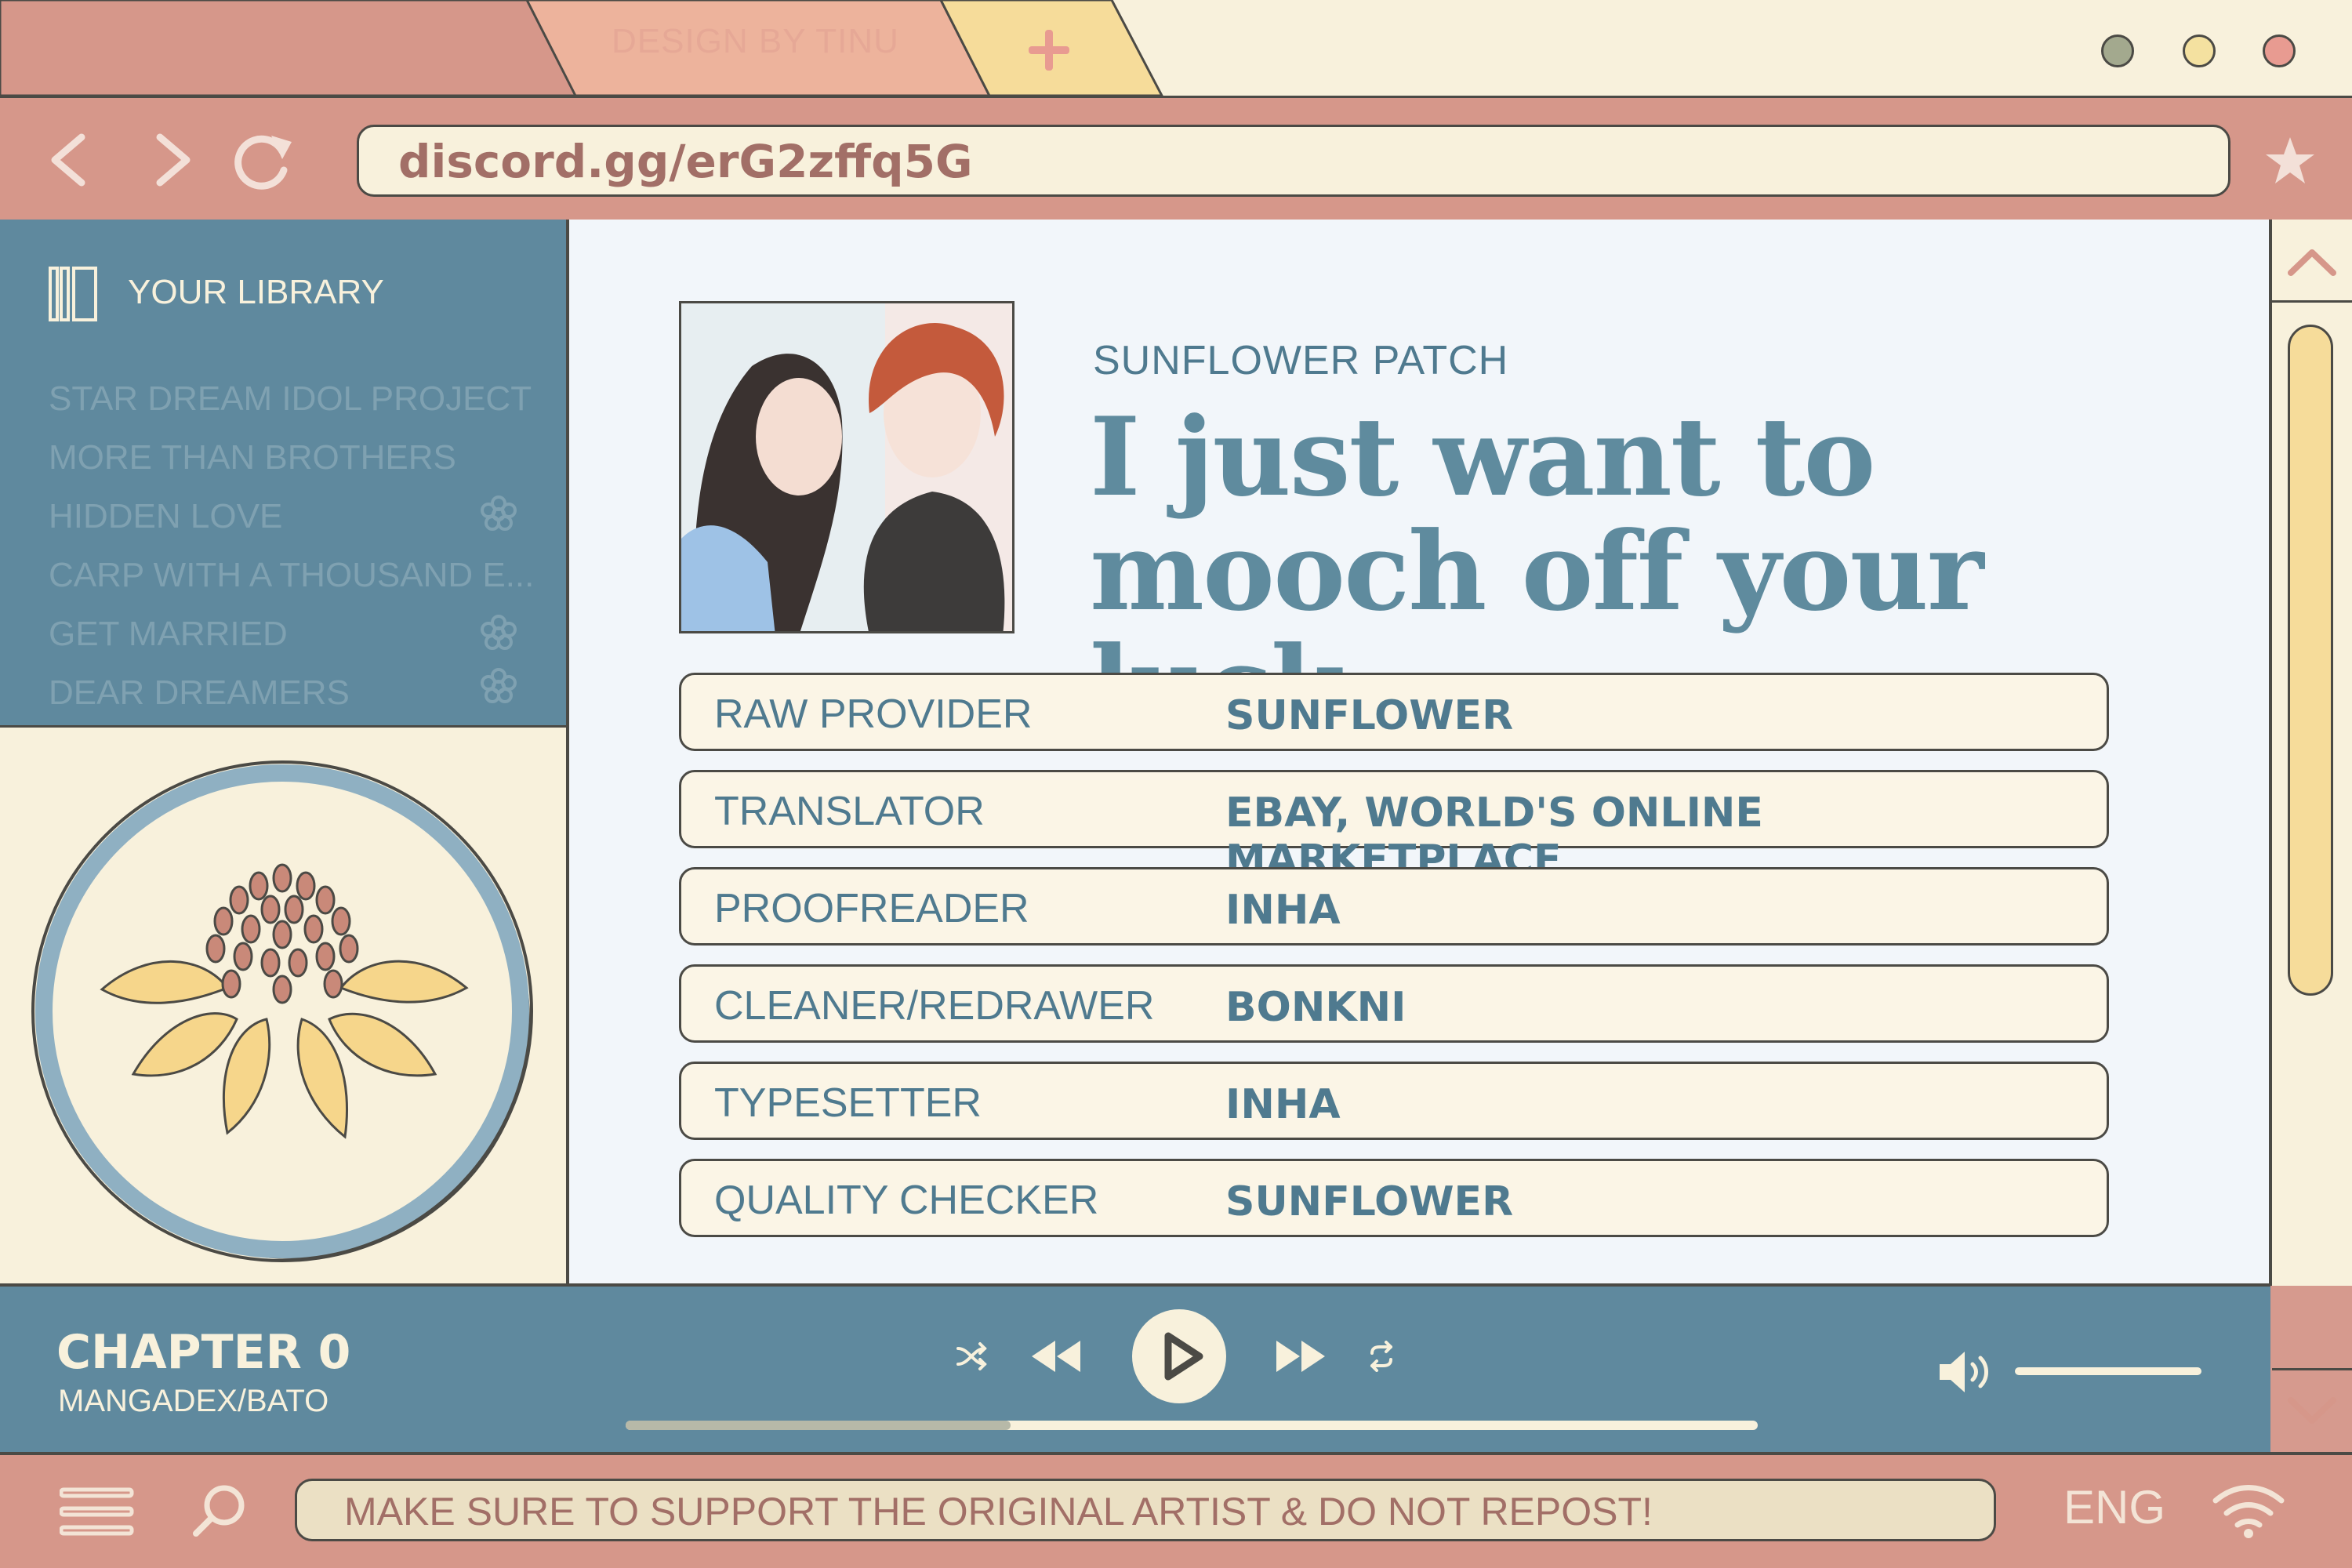 The image size is (2352, 1568). I want to click on window-maximize-button, so click(2199, 51).